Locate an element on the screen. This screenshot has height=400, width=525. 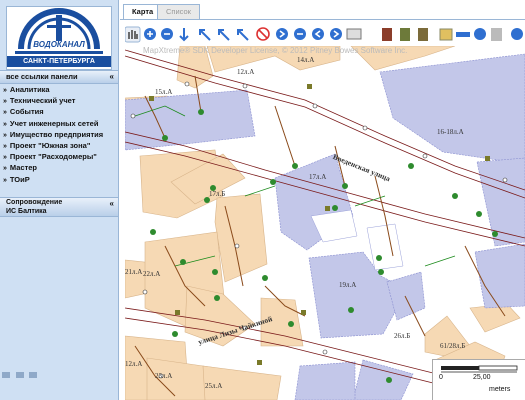
menu-item-flowmeters: Проект "Расходомеры" is located at coordinates (59, 156).